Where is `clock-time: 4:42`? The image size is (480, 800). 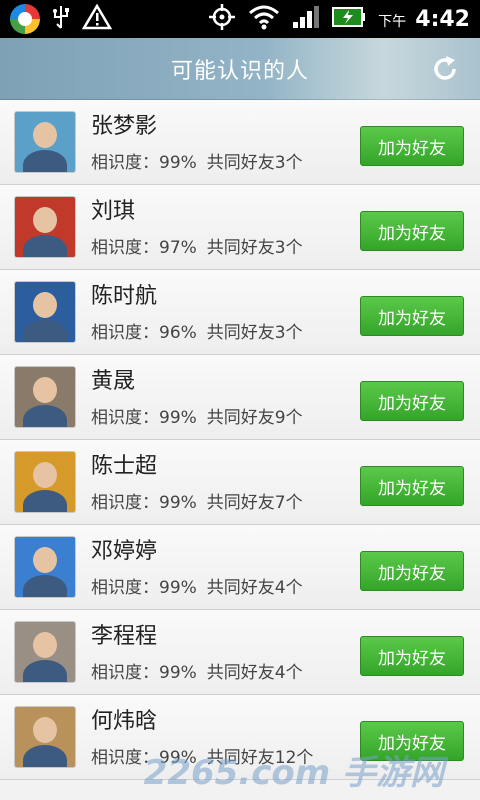 clock-time: 4:42 is located at coordinates (442, 19).